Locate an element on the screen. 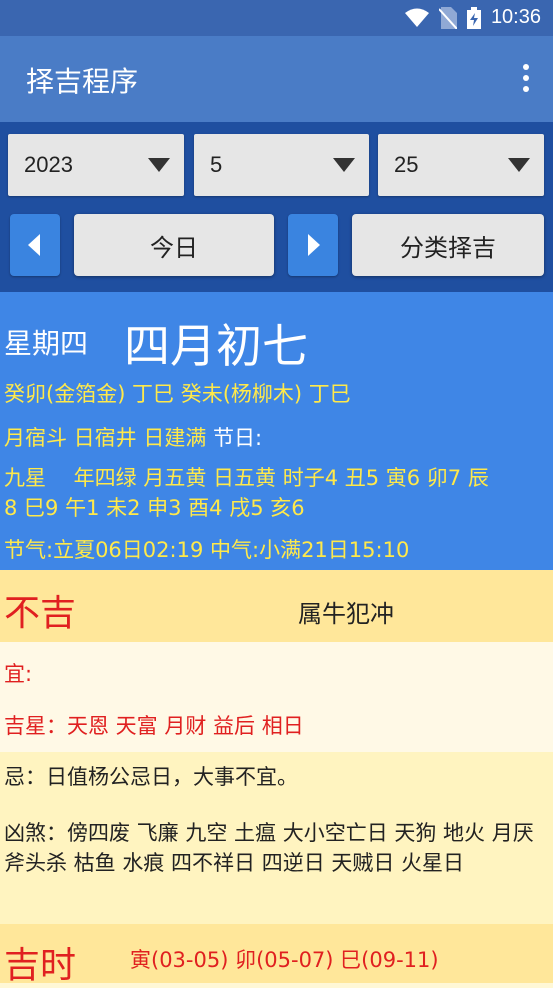 The image size is (553, 988). suitable-line: 宜: is located at coordinates (18, 673).